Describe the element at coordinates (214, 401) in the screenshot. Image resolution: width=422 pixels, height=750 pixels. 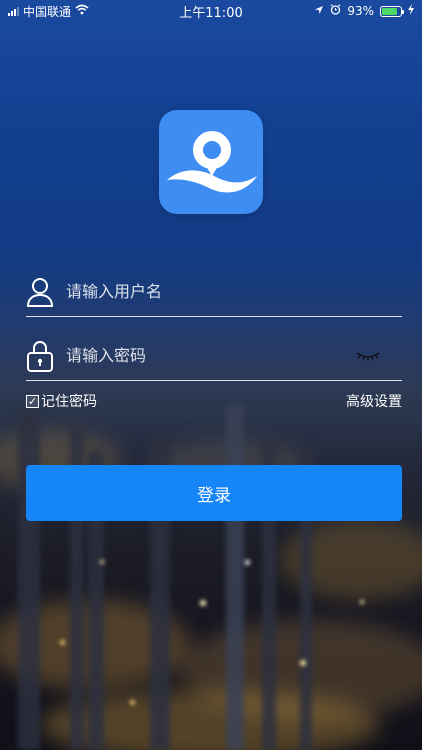
I see `login-options: ✓ 记住密码 高级设置` at that location.